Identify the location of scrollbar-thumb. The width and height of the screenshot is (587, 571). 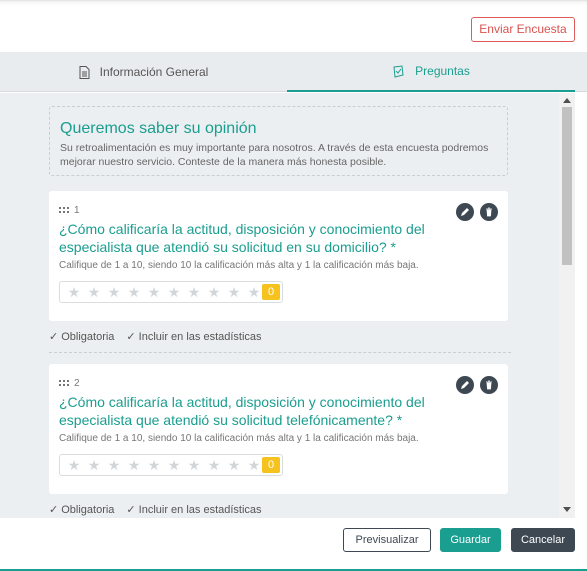
(567, 186).